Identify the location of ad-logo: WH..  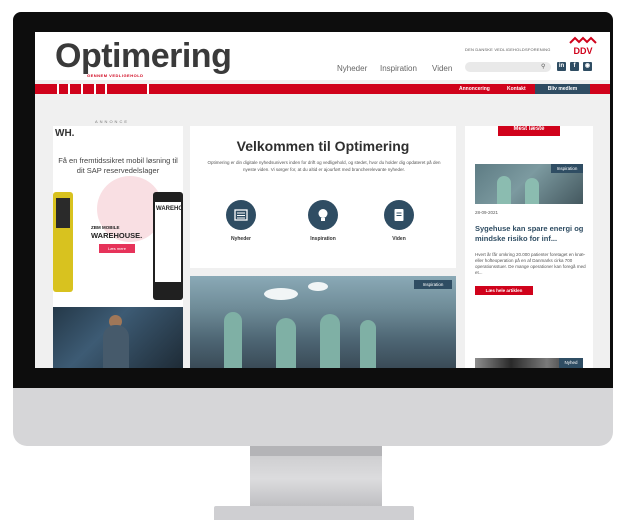
(65, 133).